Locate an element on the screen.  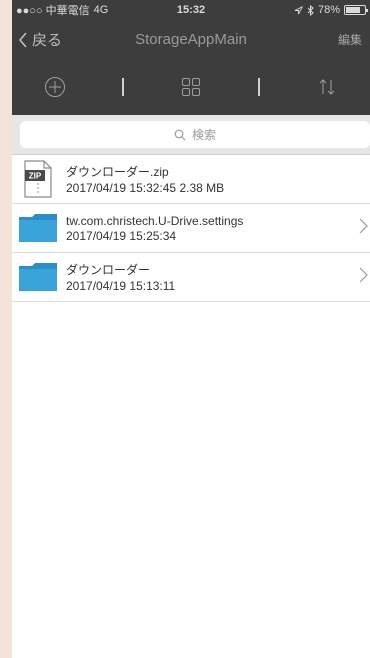
folder-row-downloader: ダウンローダー 2017/04/19 15:13:11 is located at coordinates (191, 277).